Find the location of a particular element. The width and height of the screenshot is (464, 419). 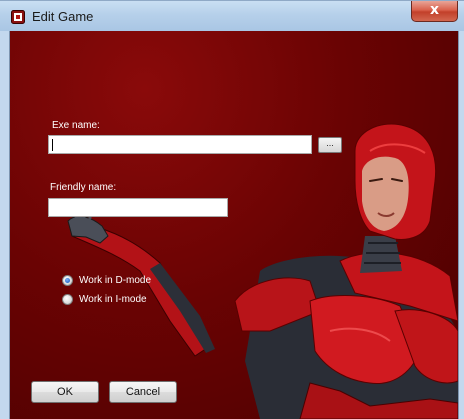

title-bar: Edit Game x is located at coordinates (232, 15).